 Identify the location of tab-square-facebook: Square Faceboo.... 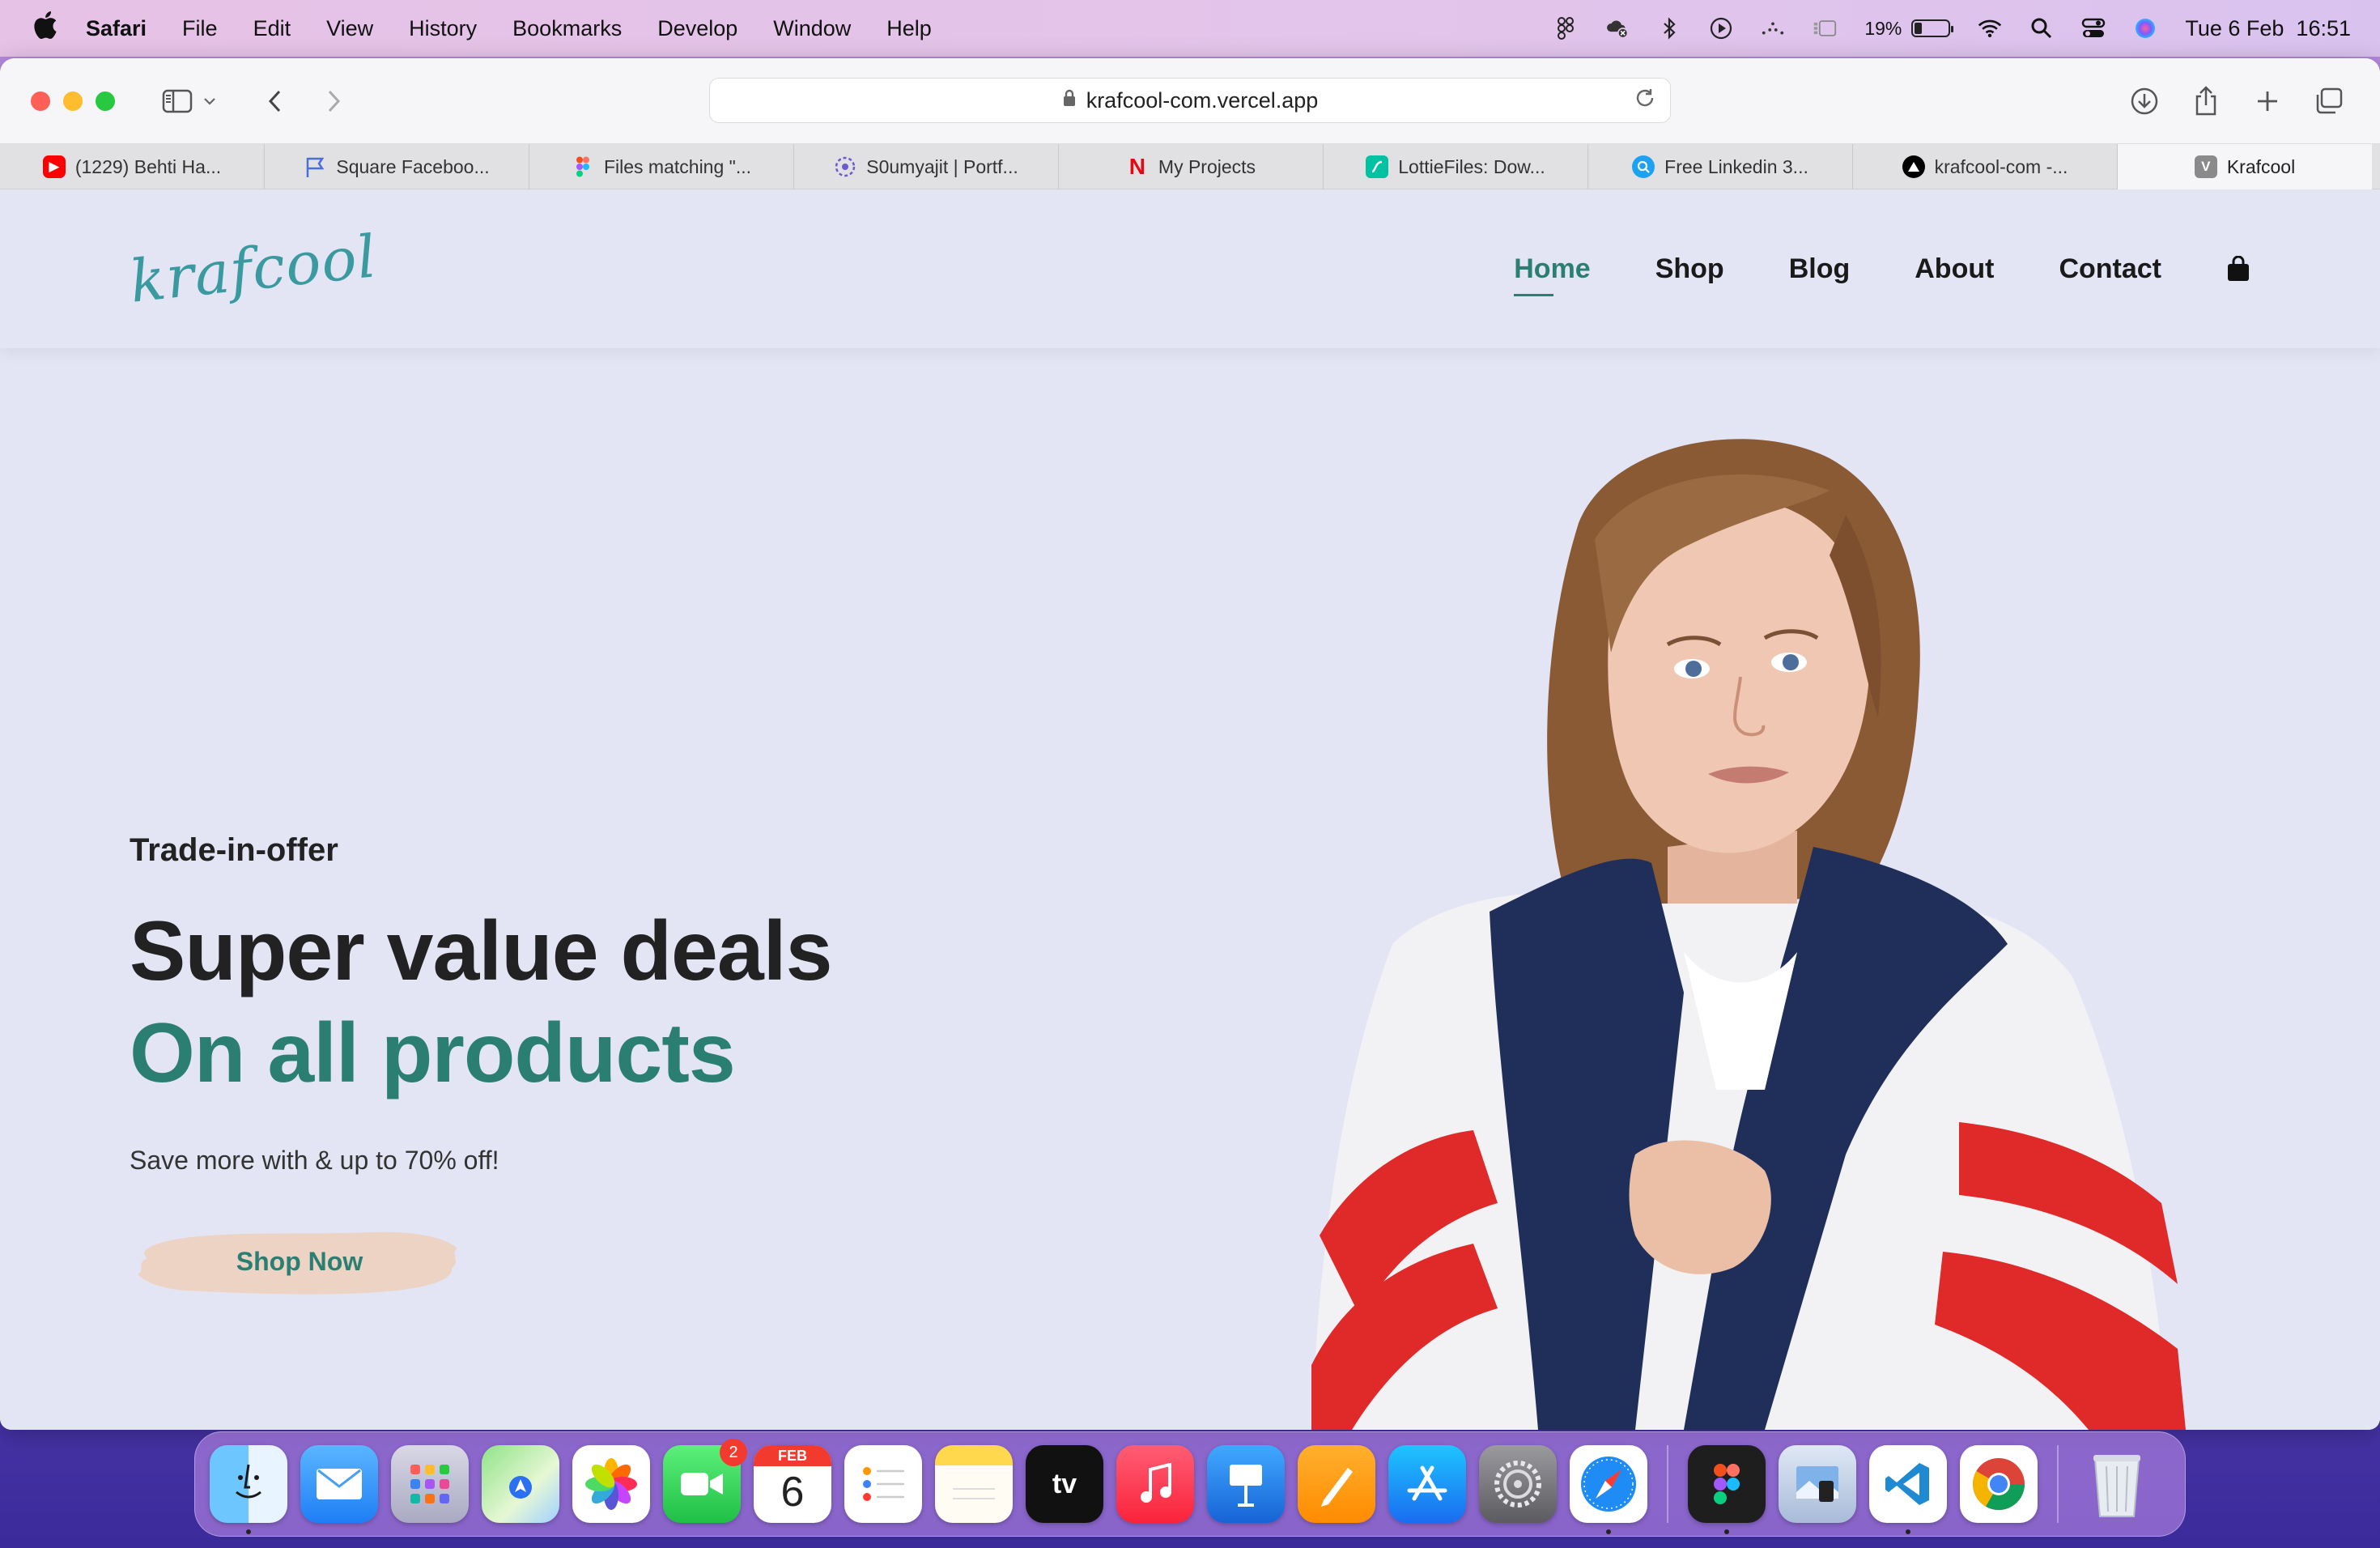
(397, 166).